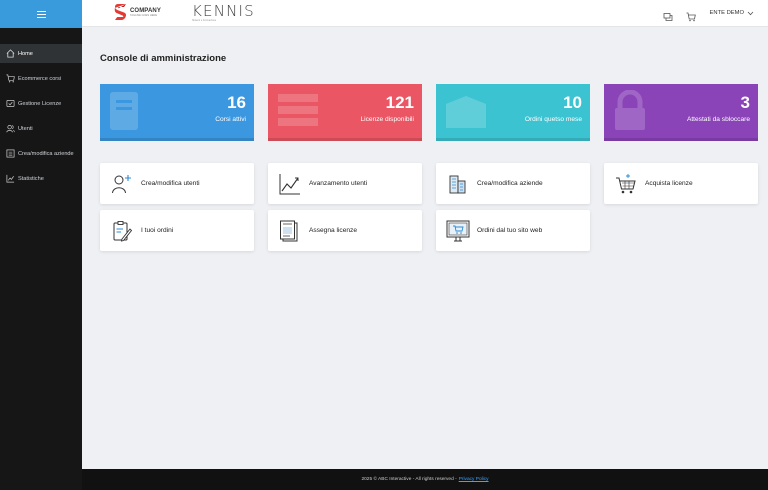  I want to click on users-icon, so click(10, 129).